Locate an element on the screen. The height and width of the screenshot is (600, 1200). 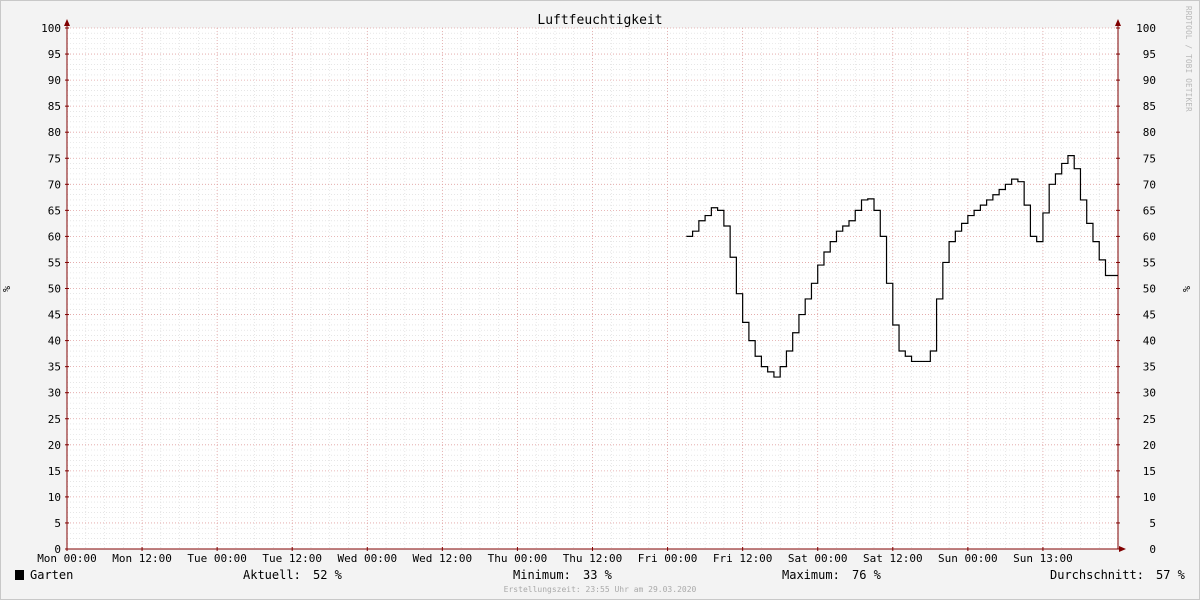
y-tick-label-right: 80 is located at coordinates (1149, 132).